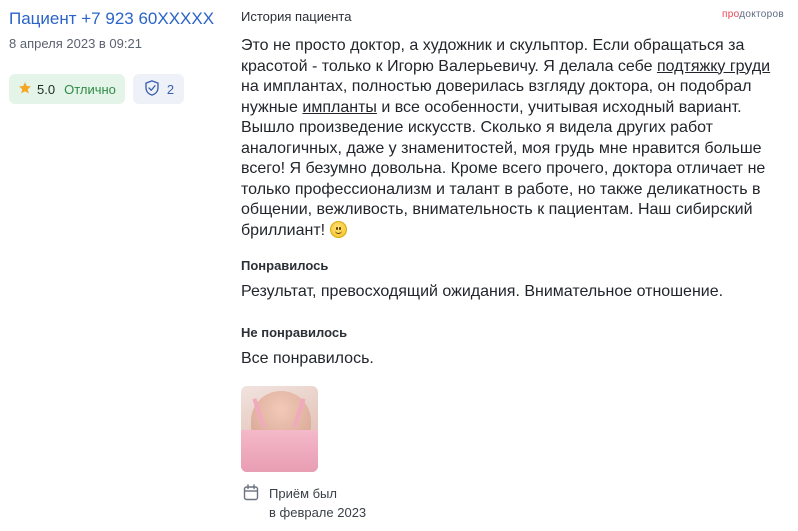 This screenshot has height=531, width=798. I want to click on rating-value: 5.0, so click(46, 89).